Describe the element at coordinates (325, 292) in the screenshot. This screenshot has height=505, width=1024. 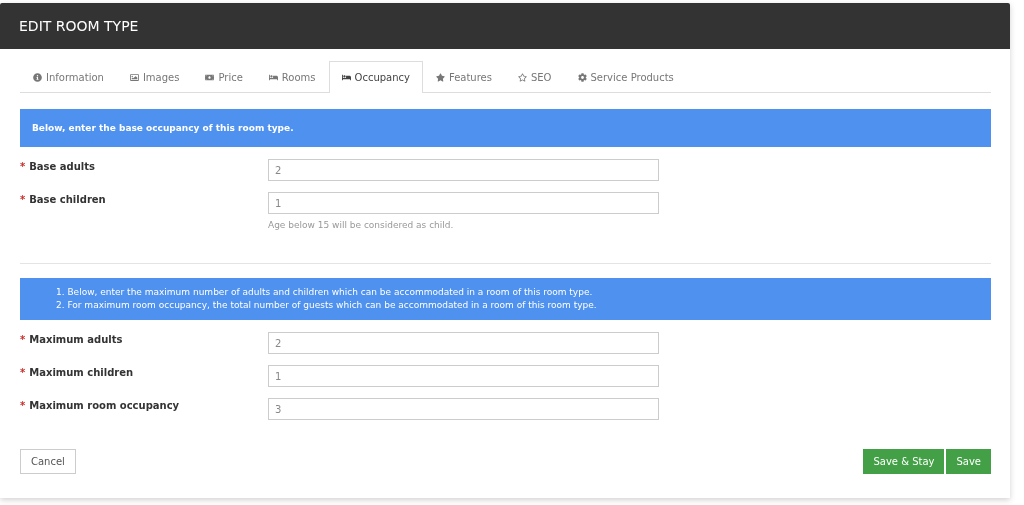
I see `info-text: 1. Below, enter the maximum number of adults and children which can be accommodated in a room of this room type.` at that location.